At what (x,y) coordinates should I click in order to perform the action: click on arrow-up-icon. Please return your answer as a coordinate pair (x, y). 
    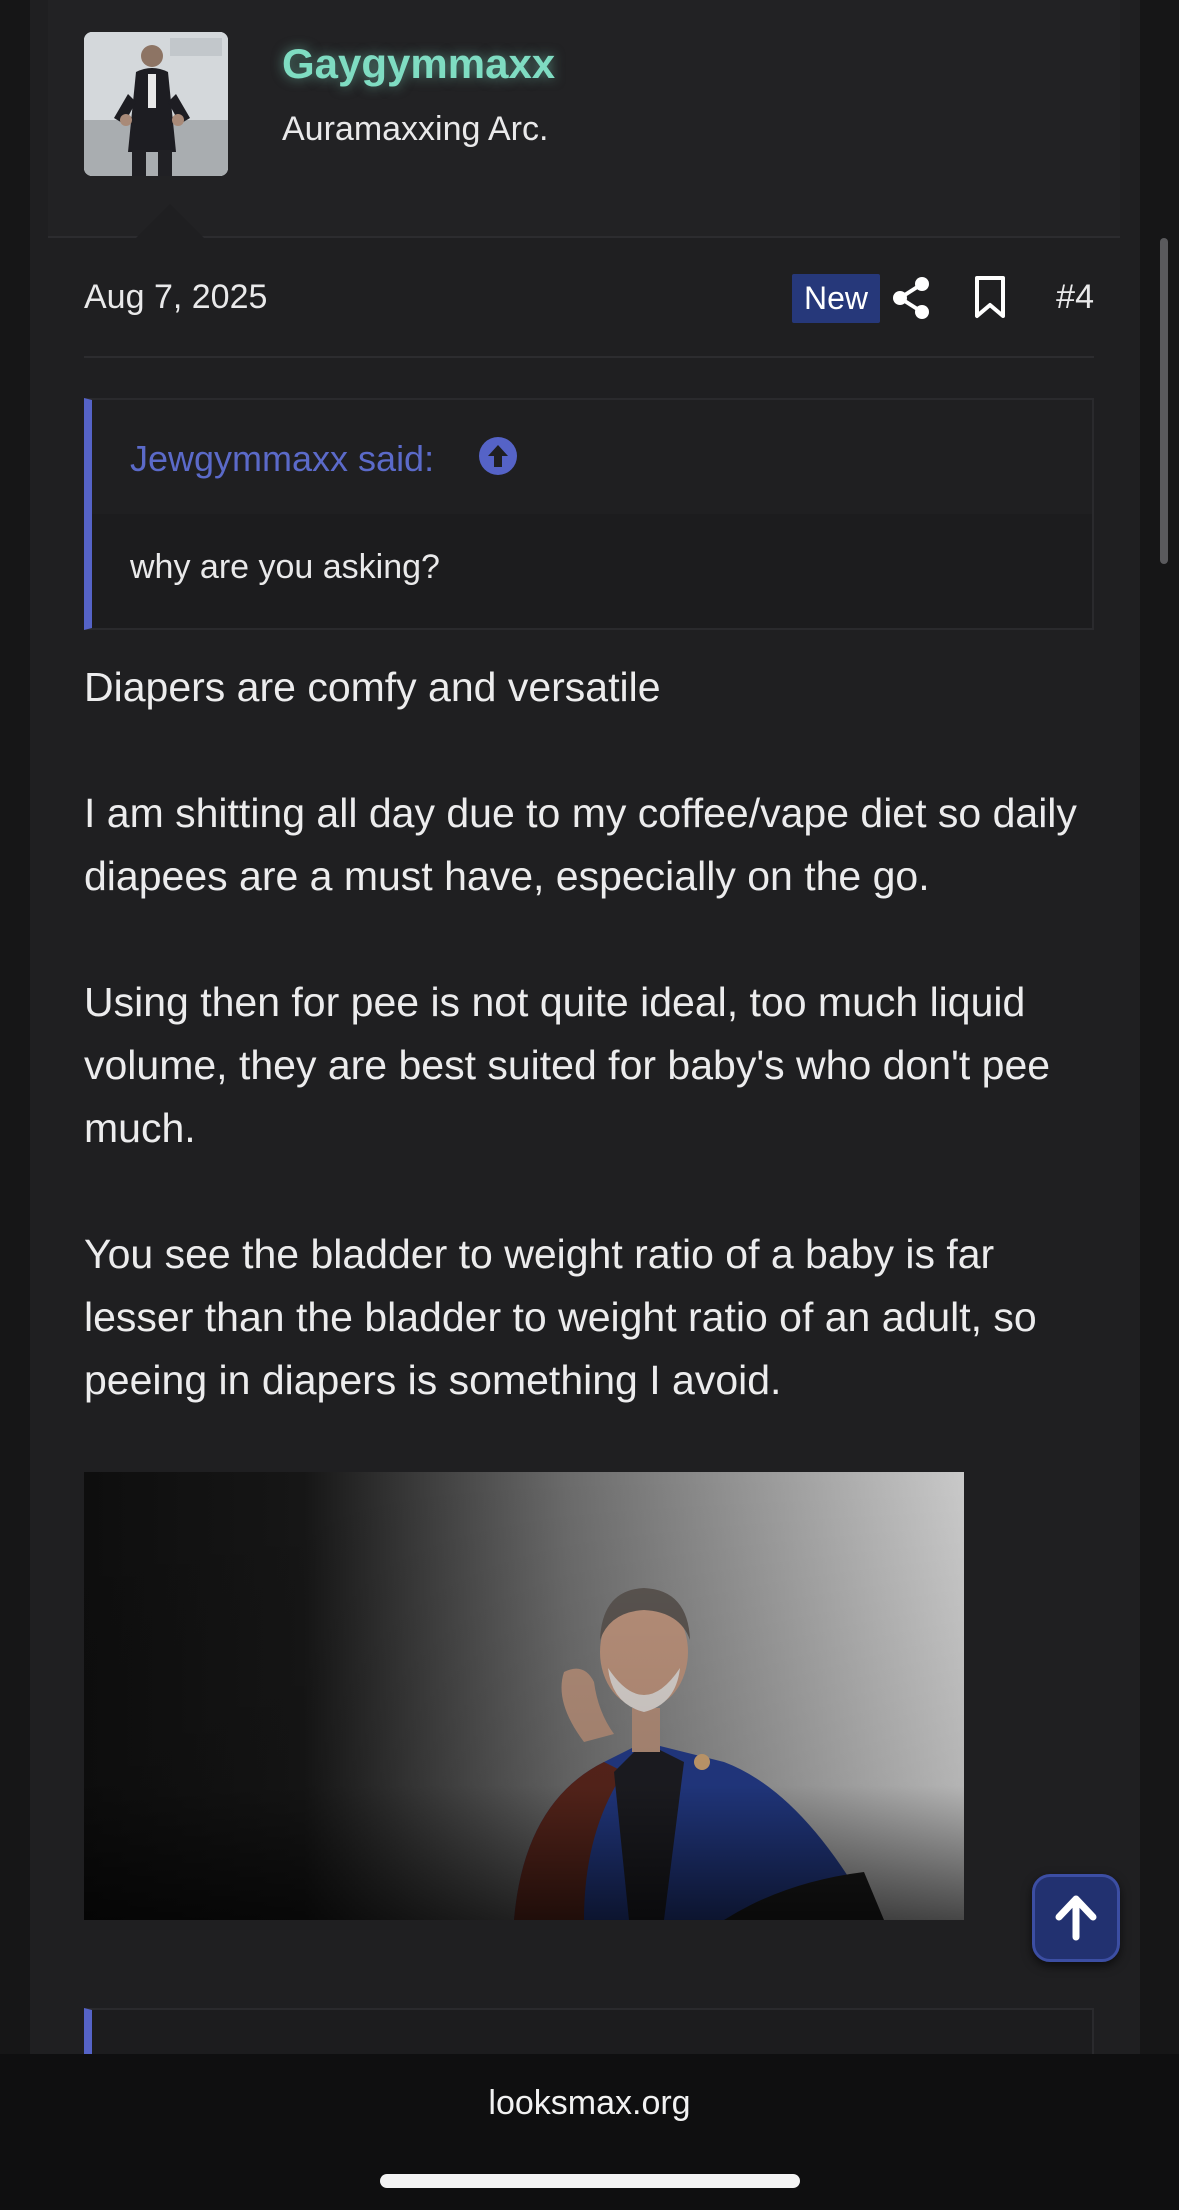
    Looking at the image, I should click on (1076, 1918).